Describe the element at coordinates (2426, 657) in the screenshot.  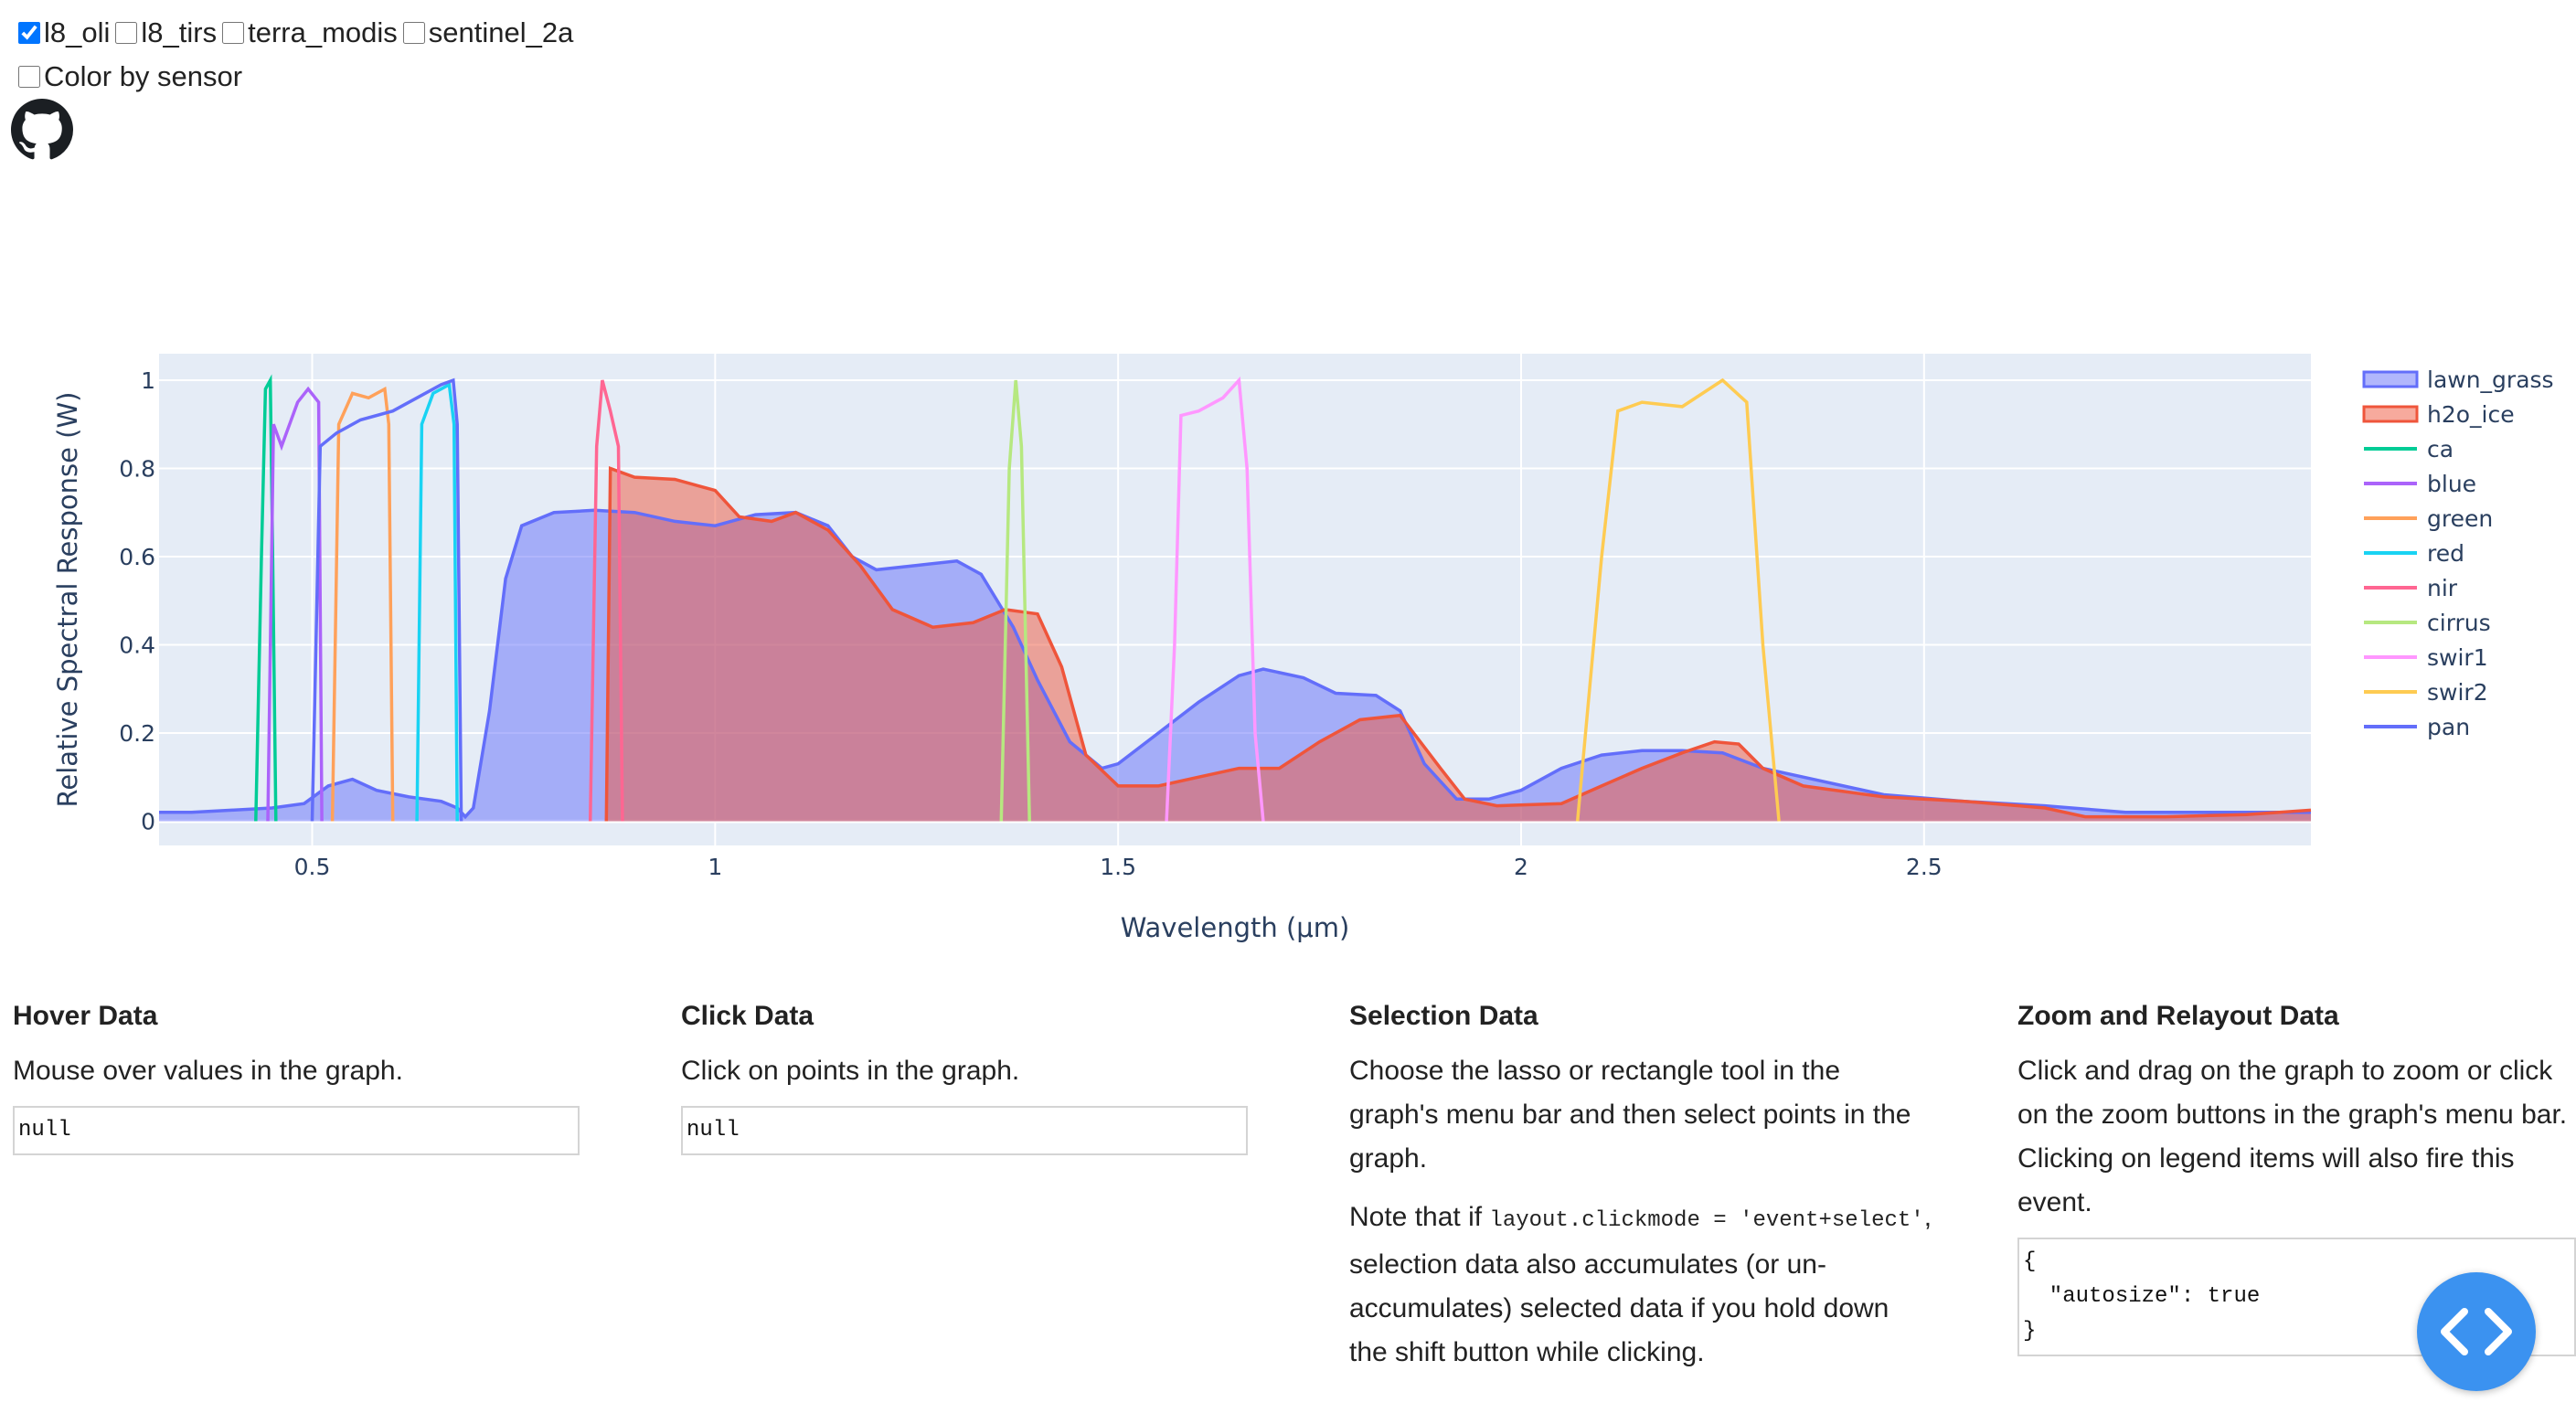
I see `legend-item-swir1: swir1` at that location.